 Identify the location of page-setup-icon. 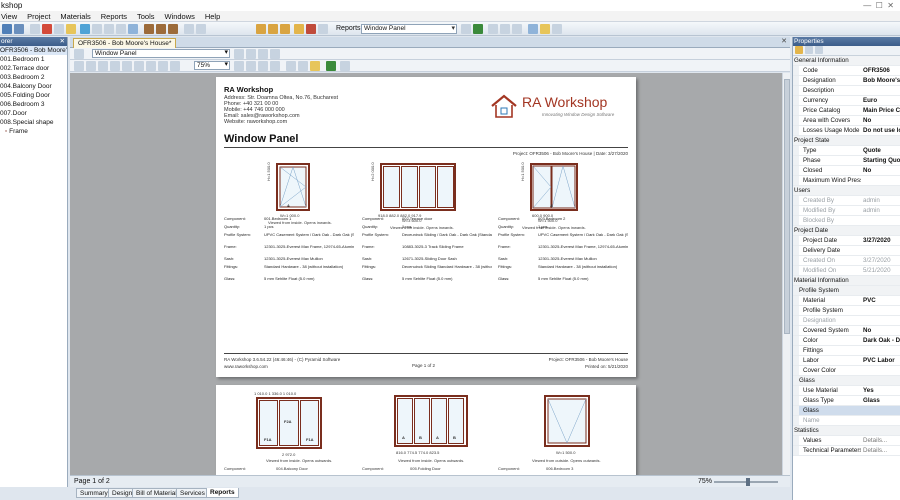
(139, 66).